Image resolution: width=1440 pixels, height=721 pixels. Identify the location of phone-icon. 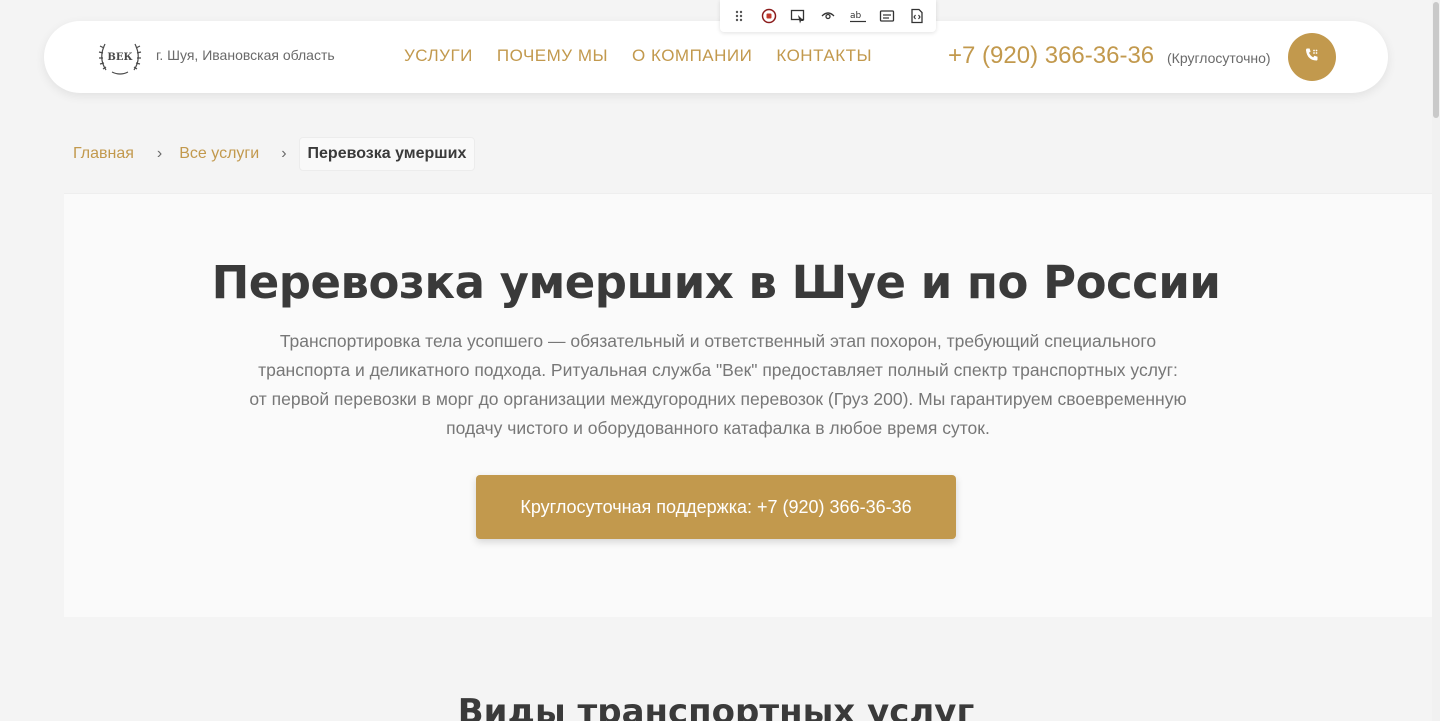
(1312, 57).